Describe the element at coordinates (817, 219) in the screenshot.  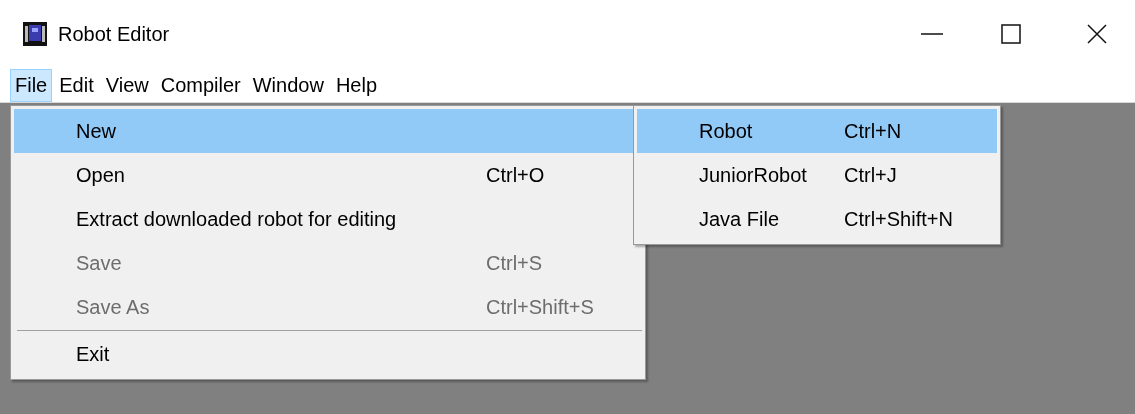
I see `menu-option: Java File Ctrl+Shift+N` at that location.